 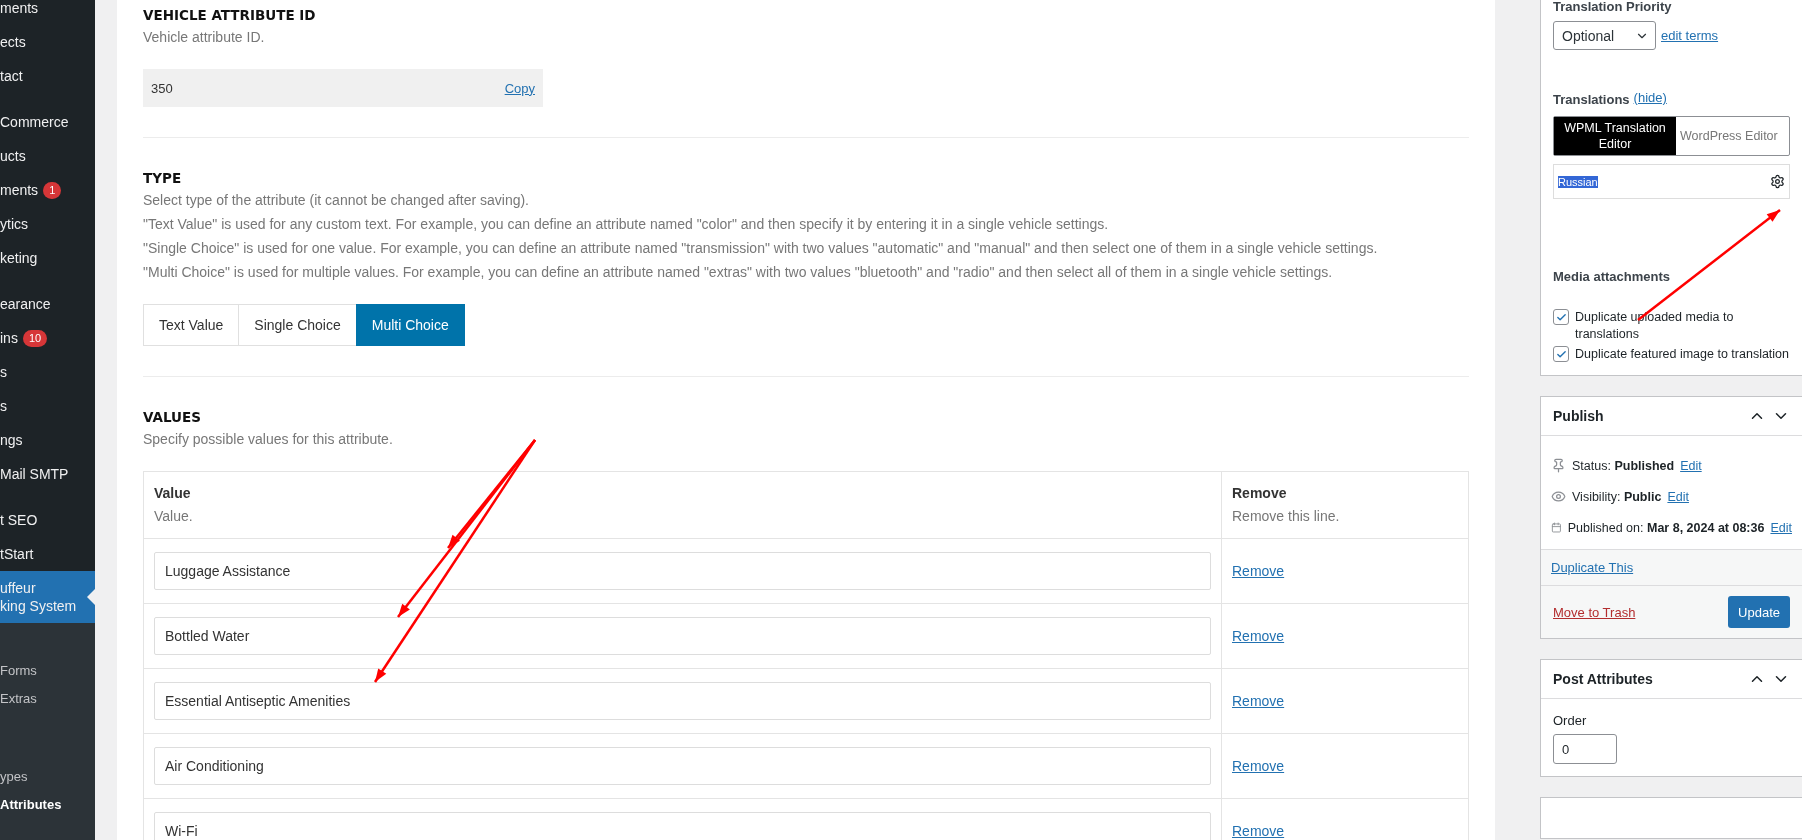 I want to click on sidebar-item: ytics, so click(x=47, y=224).